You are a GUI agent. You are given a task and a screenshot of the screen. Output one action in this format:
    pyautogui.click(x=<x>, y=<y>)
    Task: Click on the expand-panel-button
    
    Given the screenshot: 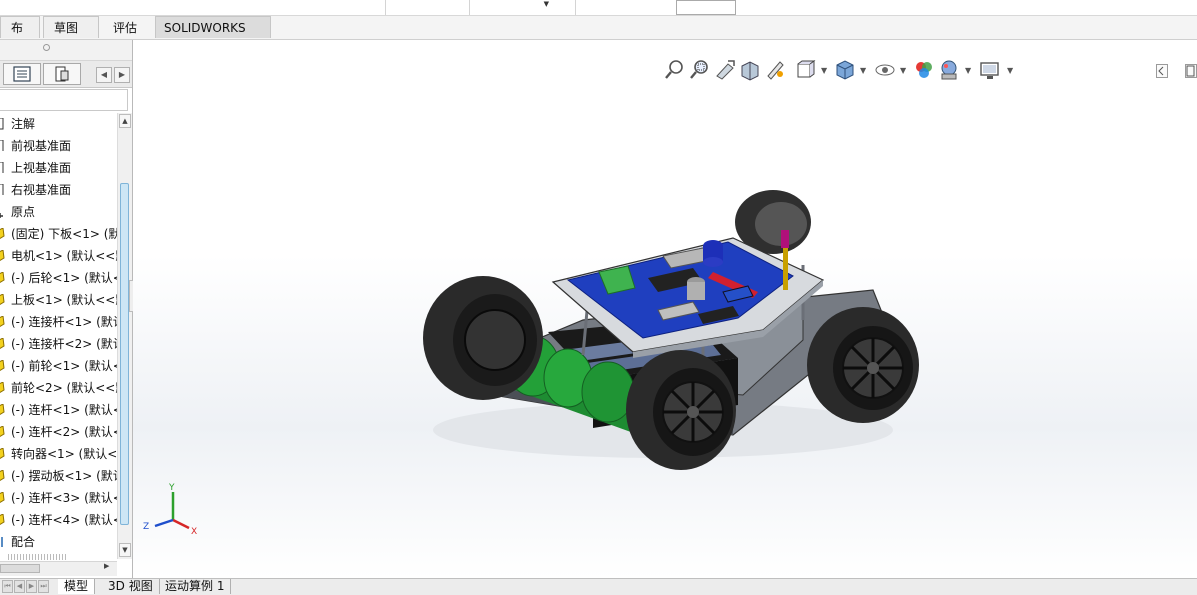 What is the action you would take?
    pyautogui.click(x=1191, y=71)
    